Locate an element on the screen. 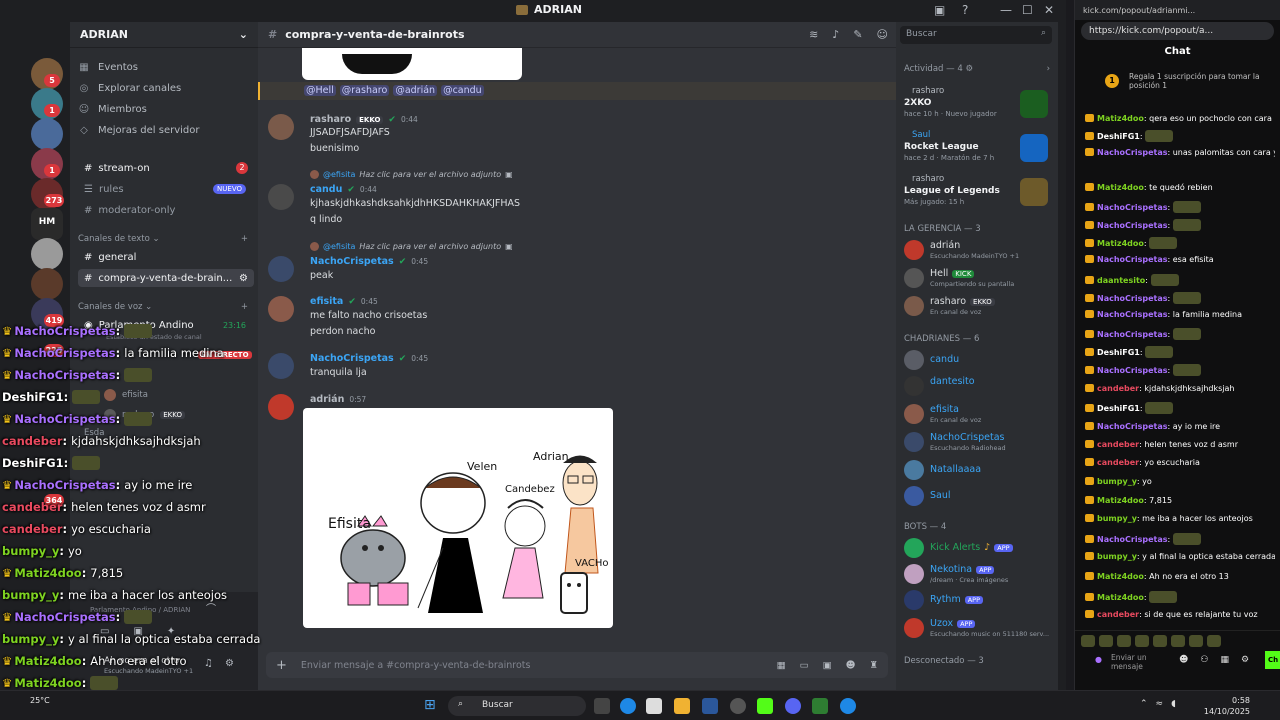 The image size is (1280, 720). pin-icon: ✎ is located at coordinates (857, 34).